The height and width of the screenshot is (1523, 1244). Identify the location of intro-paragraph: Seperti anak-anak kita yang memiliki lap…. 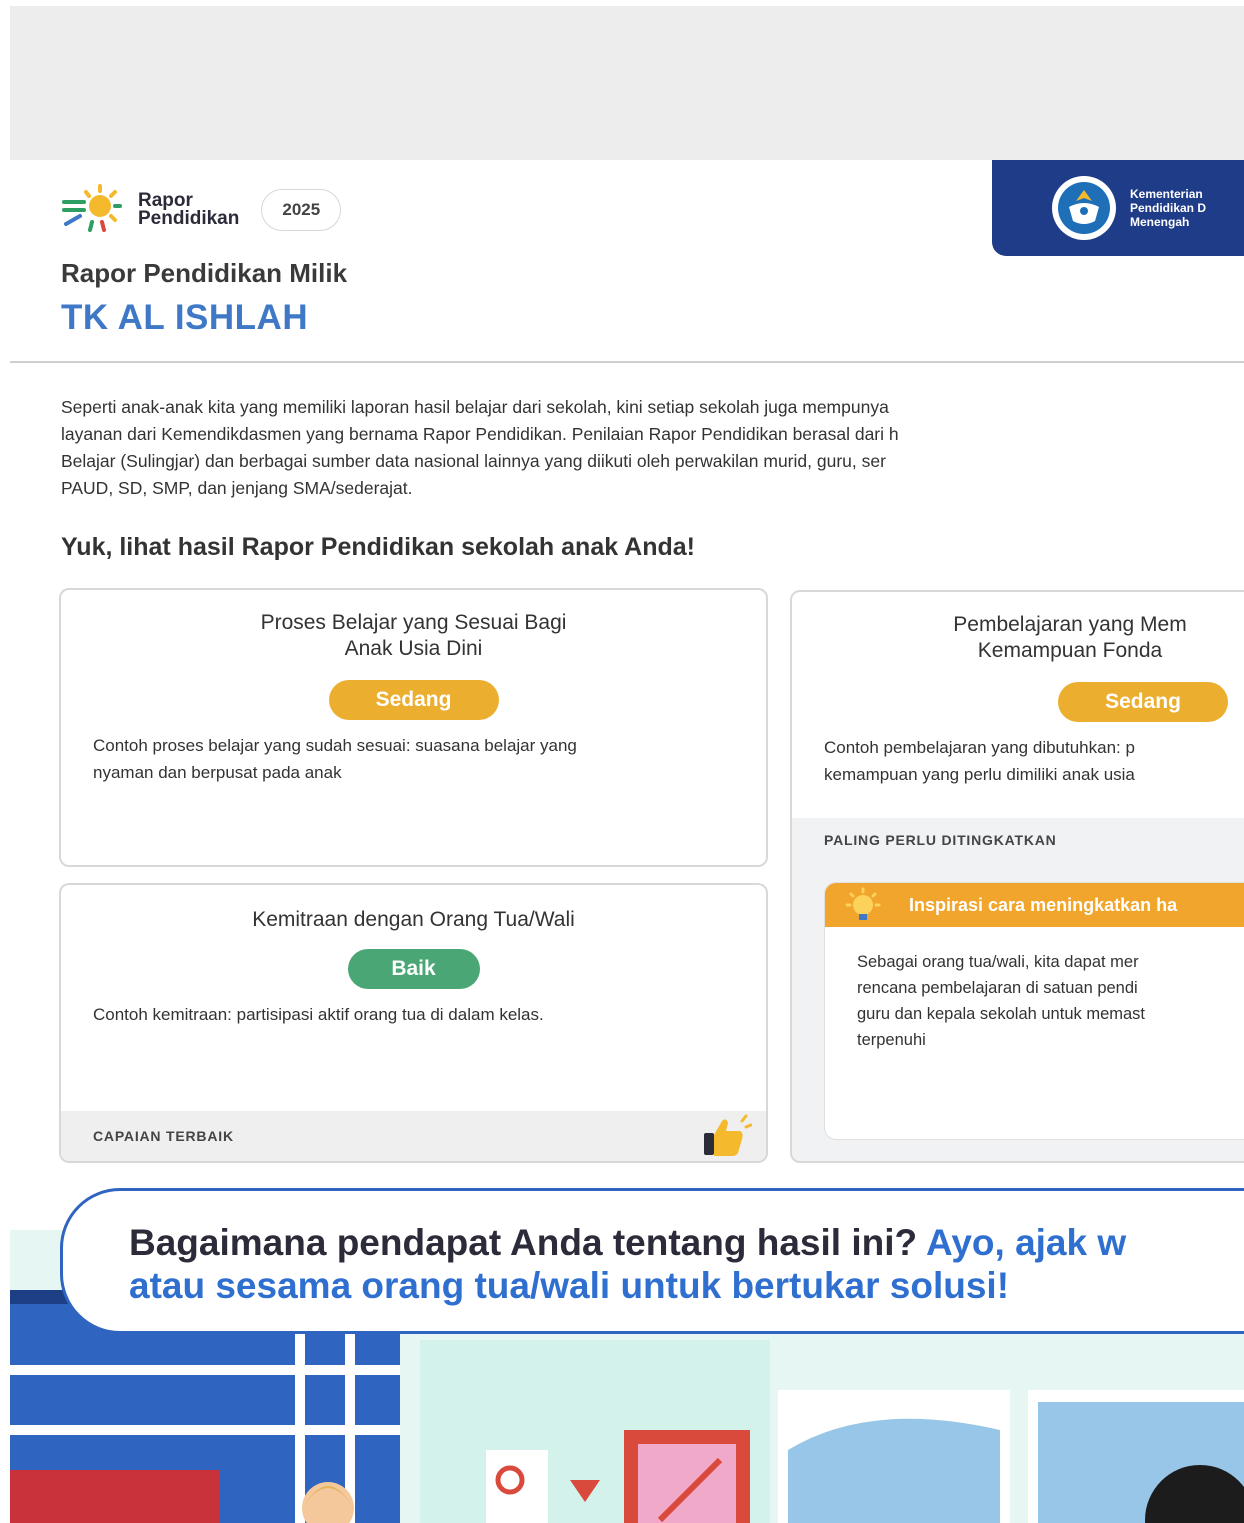
(652, 448).